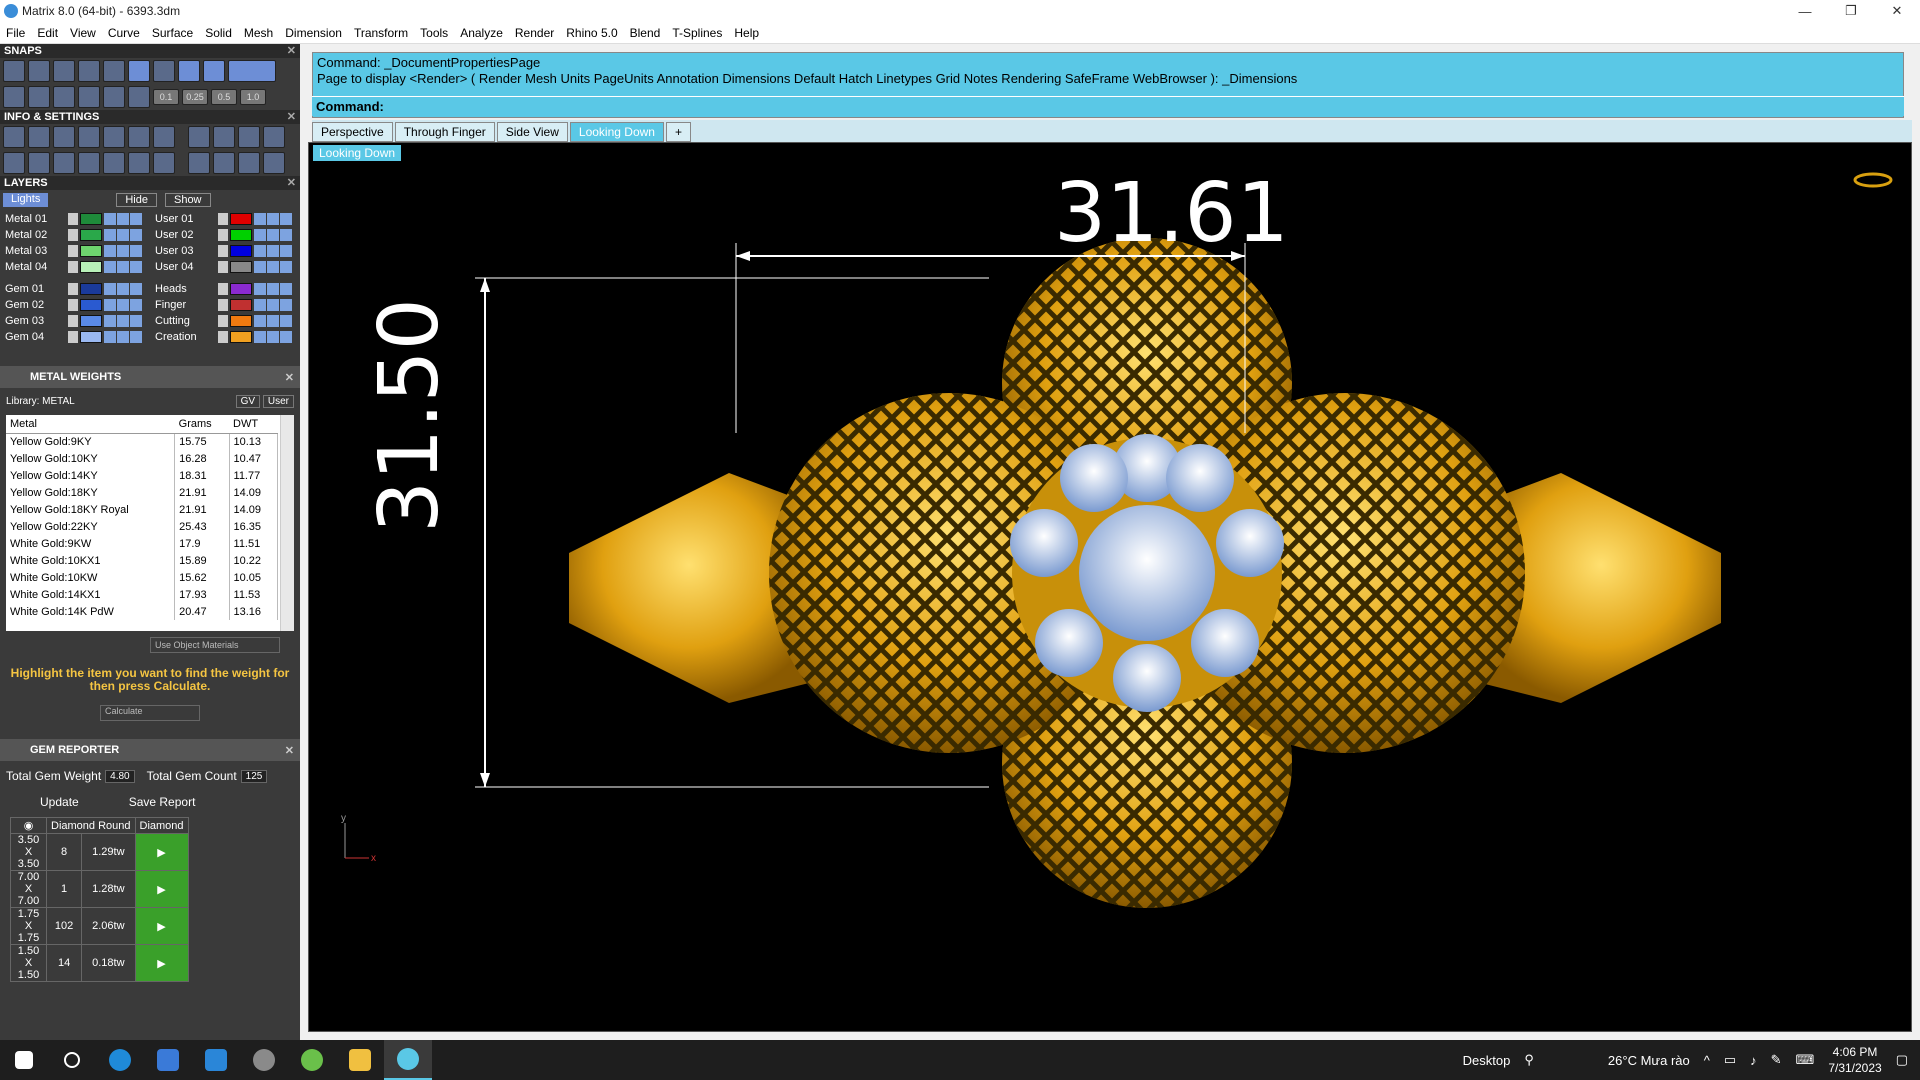 Image resolution: width=1920 pixels, height=1080 pixels. Describe the element at coordinates (252, 71) in the screenshot. I see `ortho-toggle-icon` at that location.